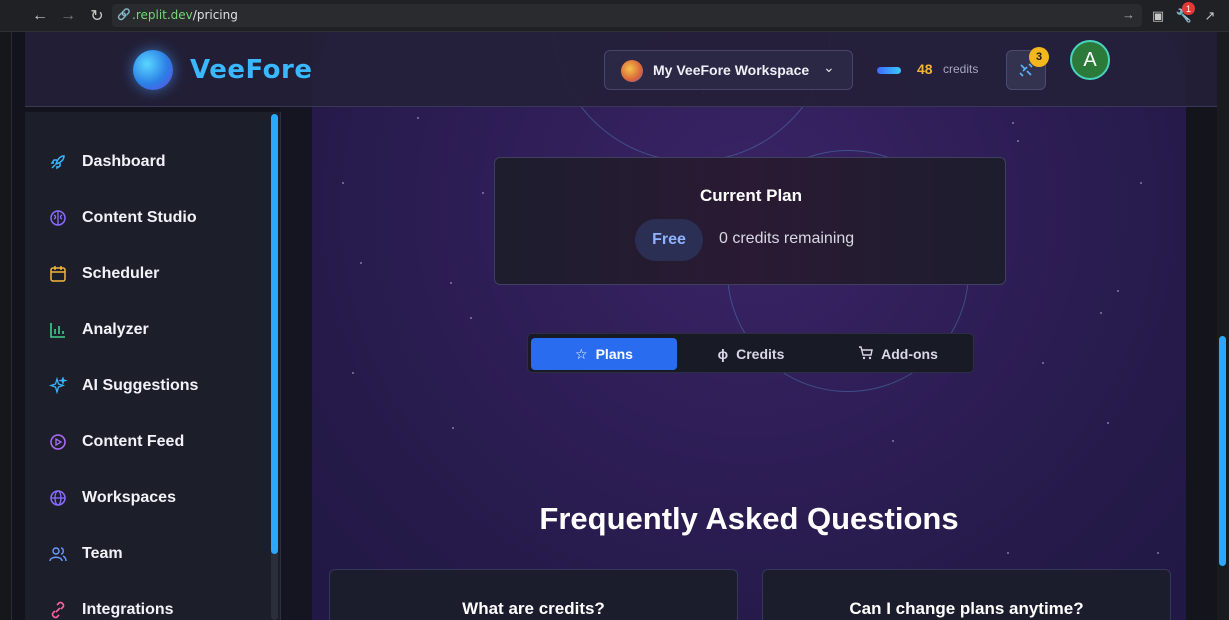 The image size is (1229, 620). What do you see at coordinates (58, 162) in the screenshot?
I see `rocket-icon` at bounding box center [58, 162].